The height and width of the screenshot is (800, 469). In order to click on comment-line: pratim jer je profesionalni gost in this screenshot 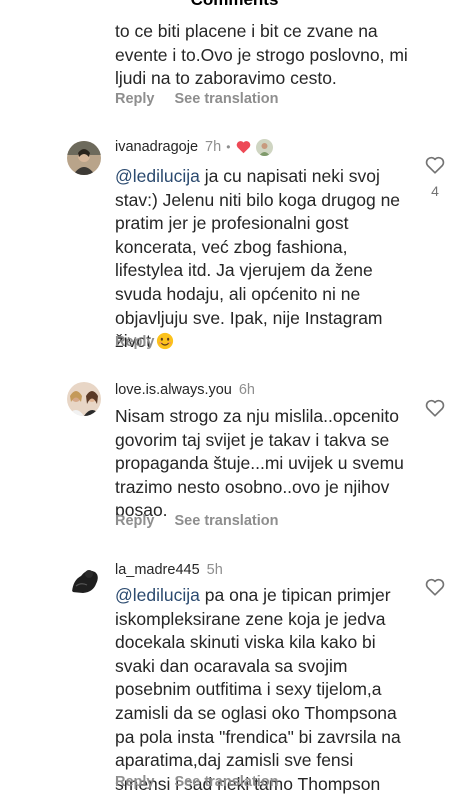, I will do `click(232, 223)`.